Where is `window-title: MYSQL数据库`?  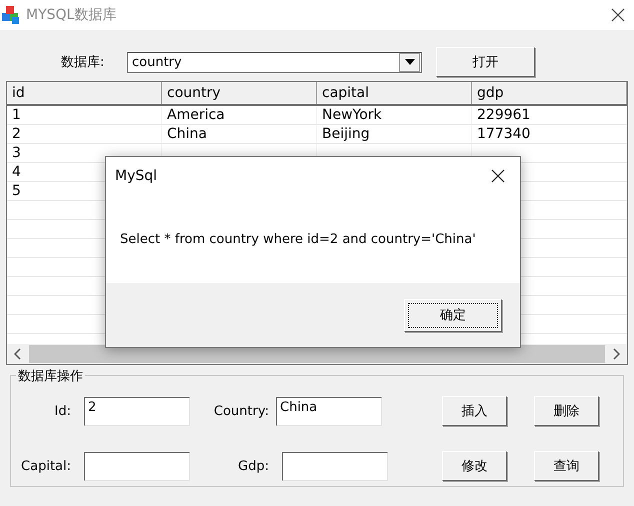
window-title: MYSQL数据库 is located at coordinates (72, 15).